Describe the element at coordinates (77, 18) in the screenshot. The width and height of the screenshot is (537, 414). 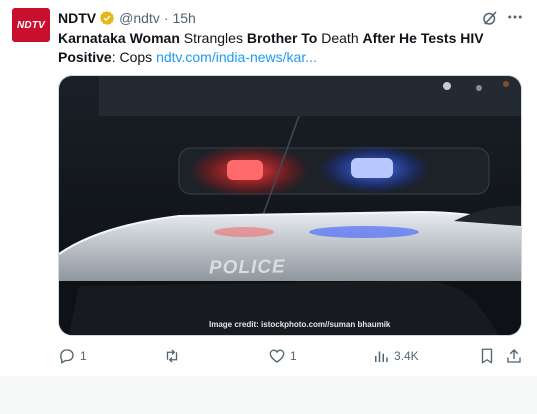
I see `author-name: NDTV` at that location.